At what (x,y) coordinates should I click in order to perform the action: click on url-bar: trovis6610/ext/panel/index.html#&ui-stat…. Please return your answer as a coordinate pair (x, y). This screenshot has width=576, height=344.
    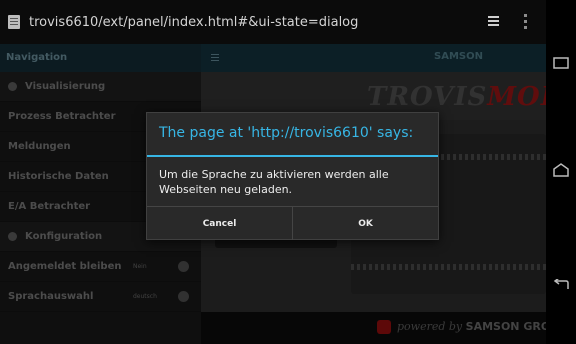
    Looking at the image, I should click on (193, 22).